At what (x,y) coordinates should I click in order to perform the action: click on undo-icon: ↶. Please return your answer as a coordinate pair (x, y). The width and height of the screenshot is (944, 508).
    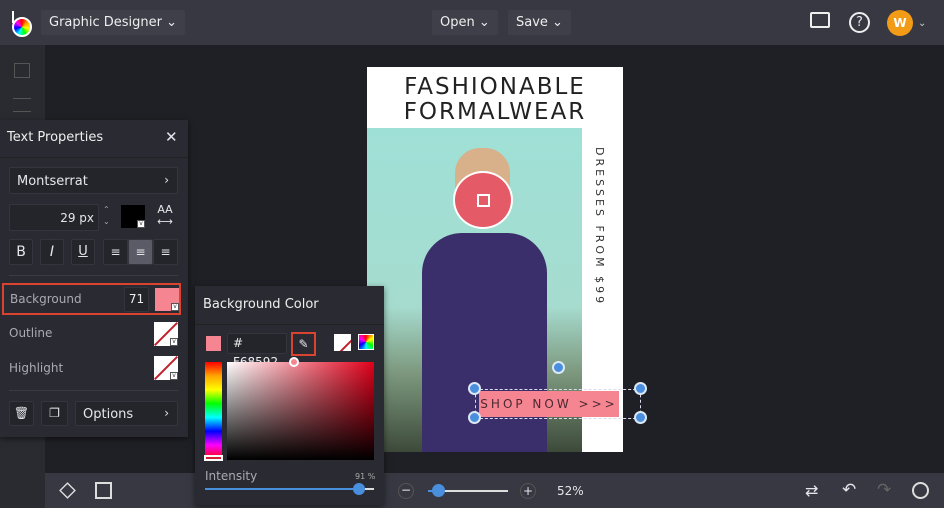
    Looking at the image, I should click on (849, 490).